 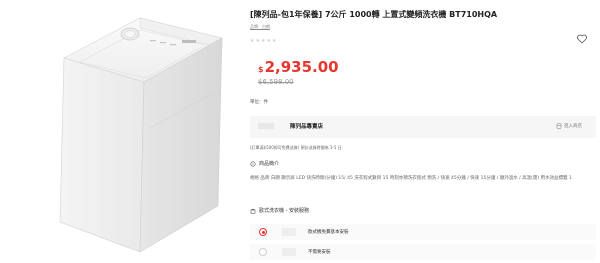 What do you see at coordinates (301, 67) in the screenshot?
I see `price-value: 2,935.00` at bounding box center [301, 67].